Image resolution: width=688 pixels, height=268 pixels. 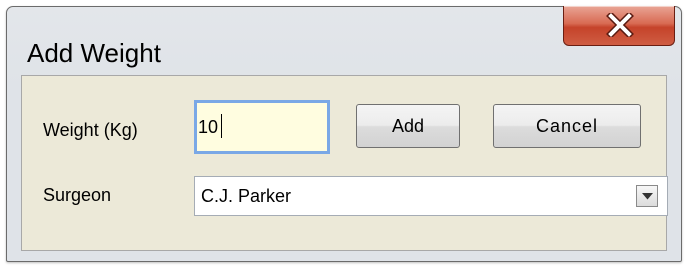 What do you see at coordinates (221, 126) in the screenshot?
I see `text-caret` at bounding box center [221, 126].